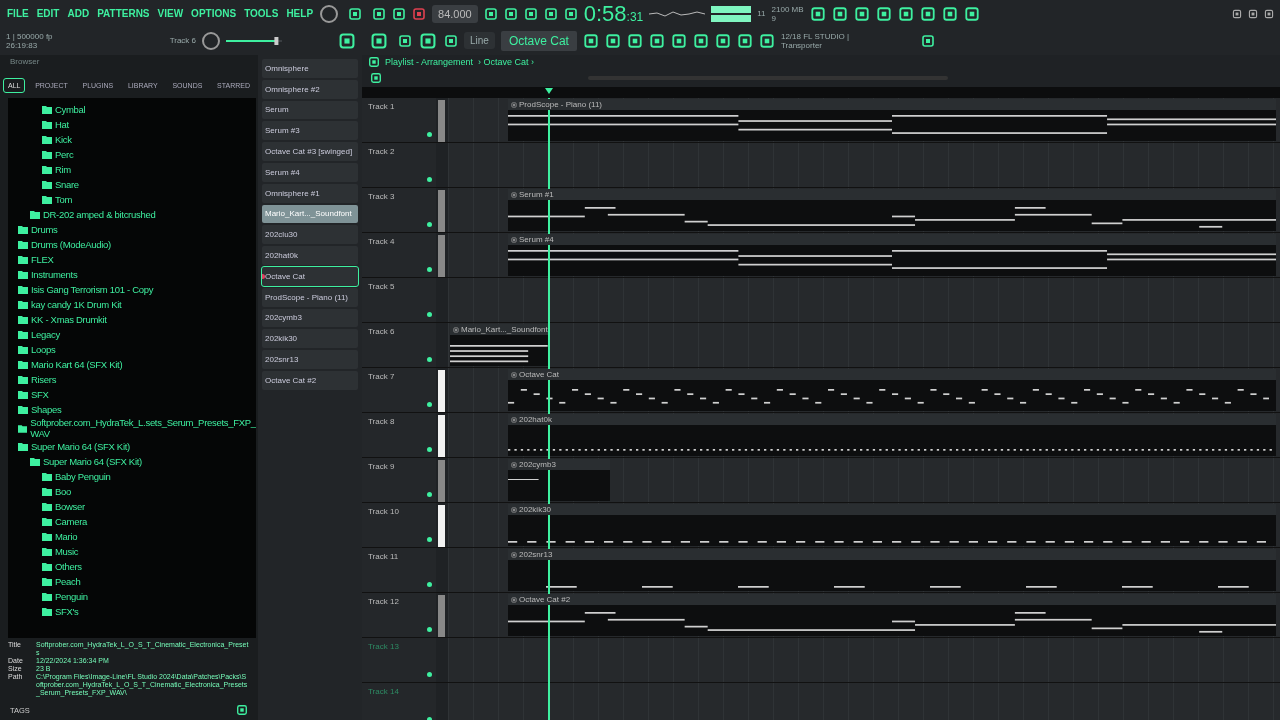  What do you see at coordinates (68, 581) in the screenshot?
I see `folder-label: Peach` at bounding box center [68, 581].